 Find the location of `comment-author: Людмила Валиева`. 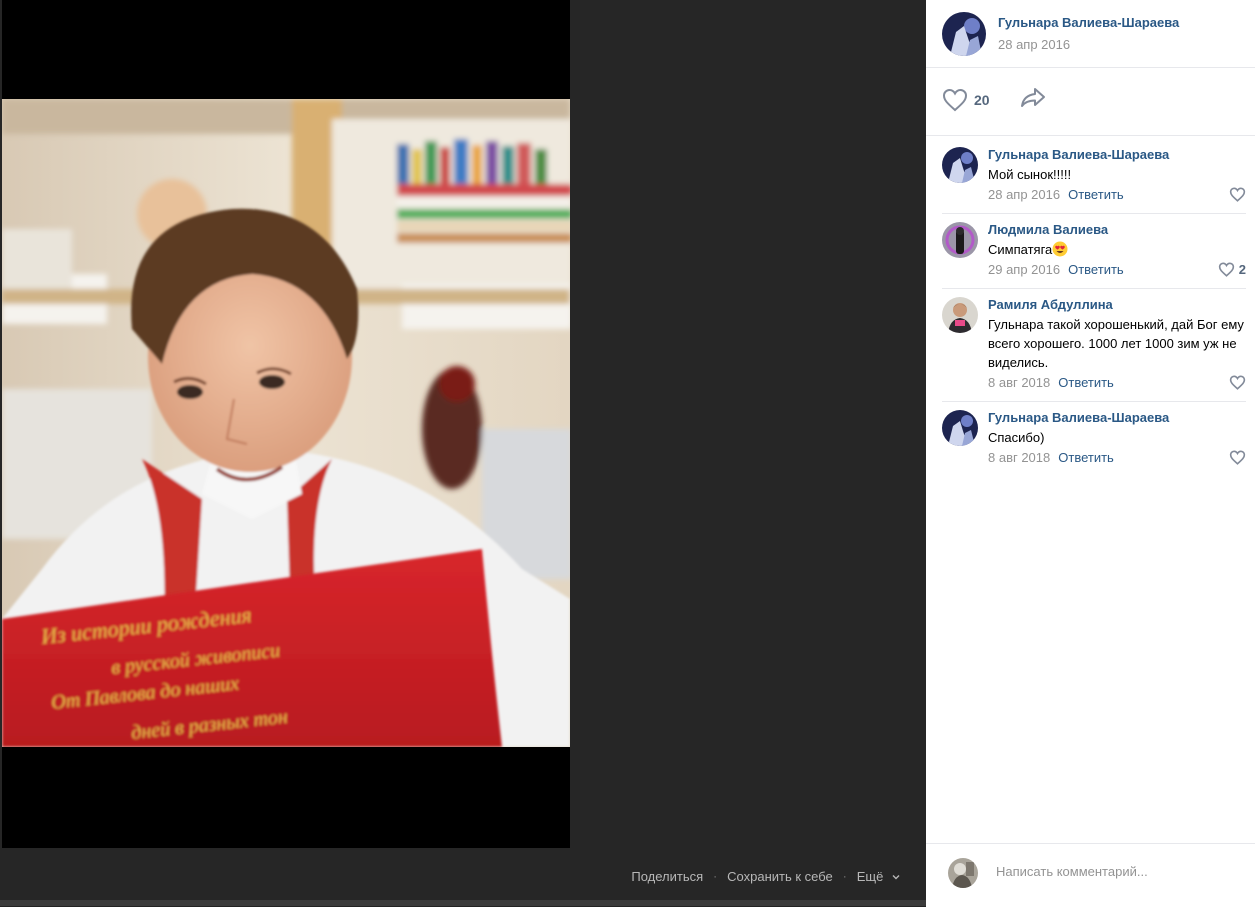

comment-author: Людмила Валиева is located at coordinates (1117, 230).